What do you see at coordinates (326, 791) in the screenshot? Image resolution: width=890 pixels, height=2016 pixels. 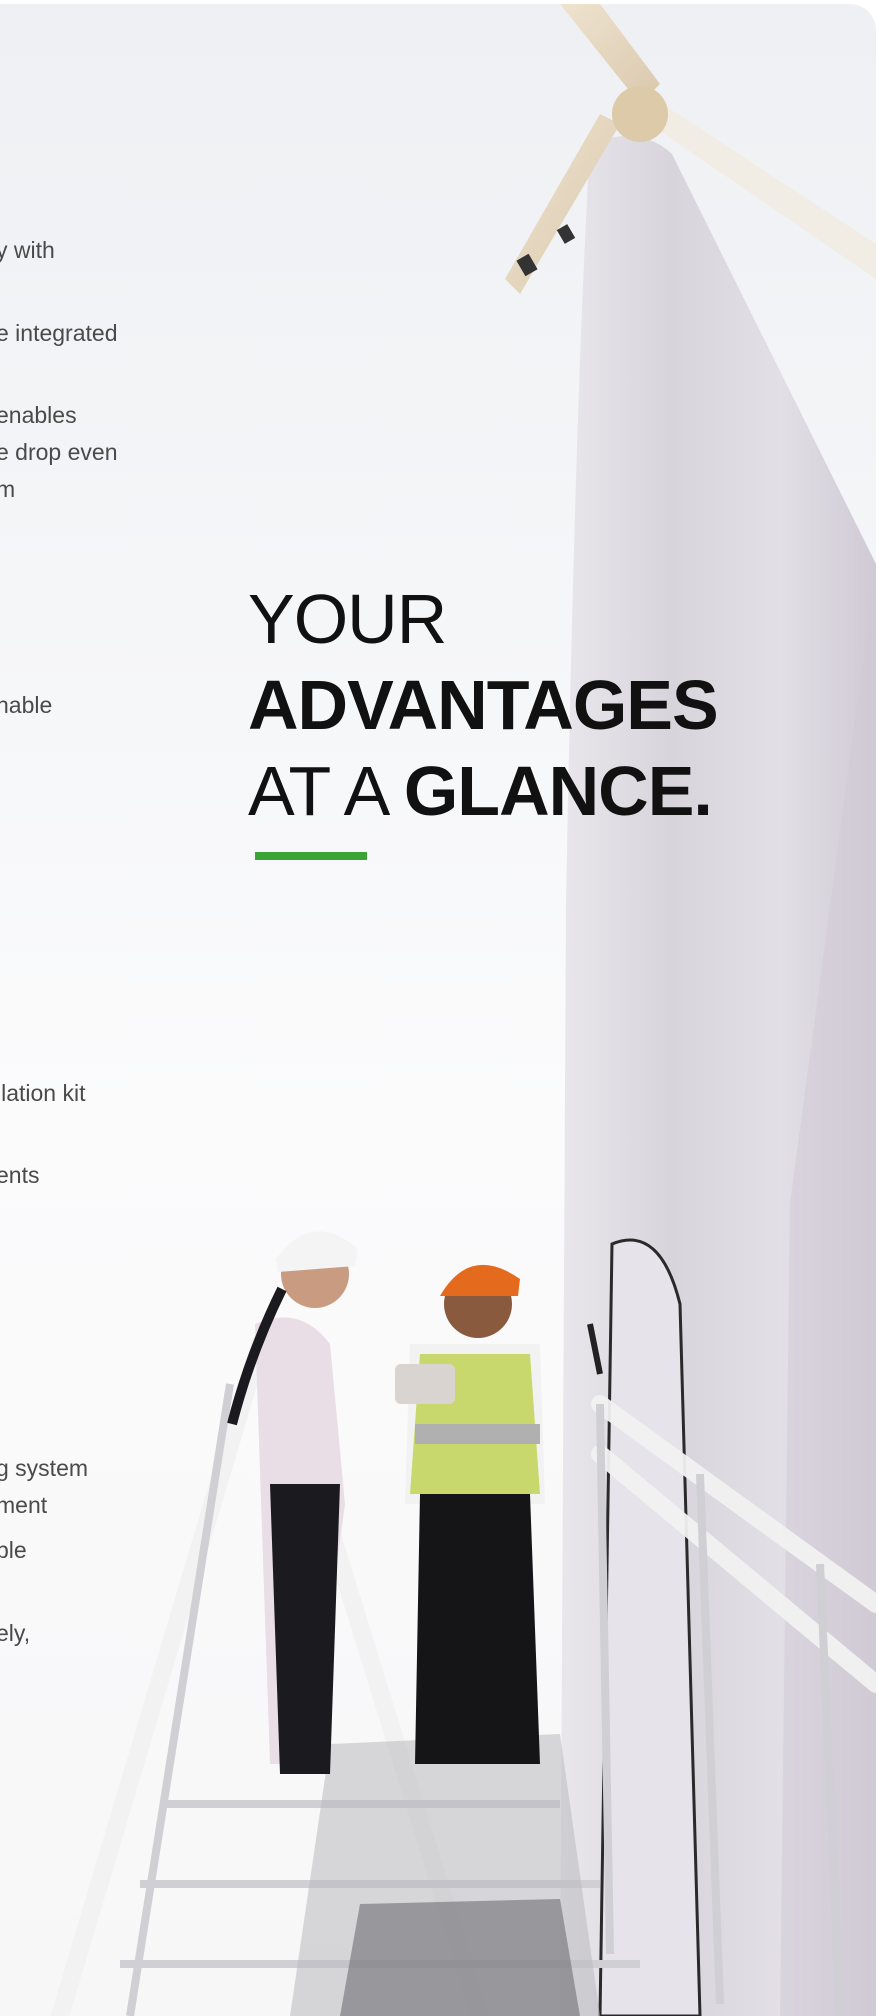 I see `headline-line-3-thin: AT A` at bounding box center [326, 791].